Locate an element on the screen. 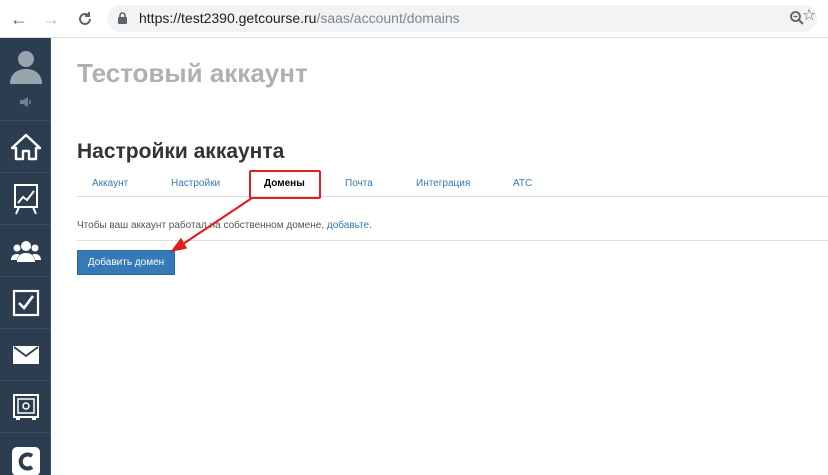 The image size is (828, 475). active-tab-highlight is located at coordinates (285, 184).